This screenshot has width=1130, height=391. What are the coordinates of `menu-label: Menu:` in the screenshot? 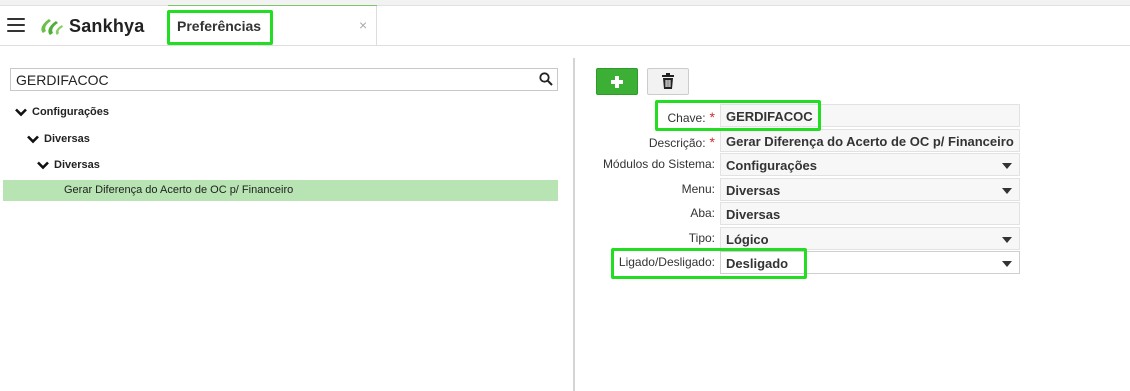 It's located at (698, 189).